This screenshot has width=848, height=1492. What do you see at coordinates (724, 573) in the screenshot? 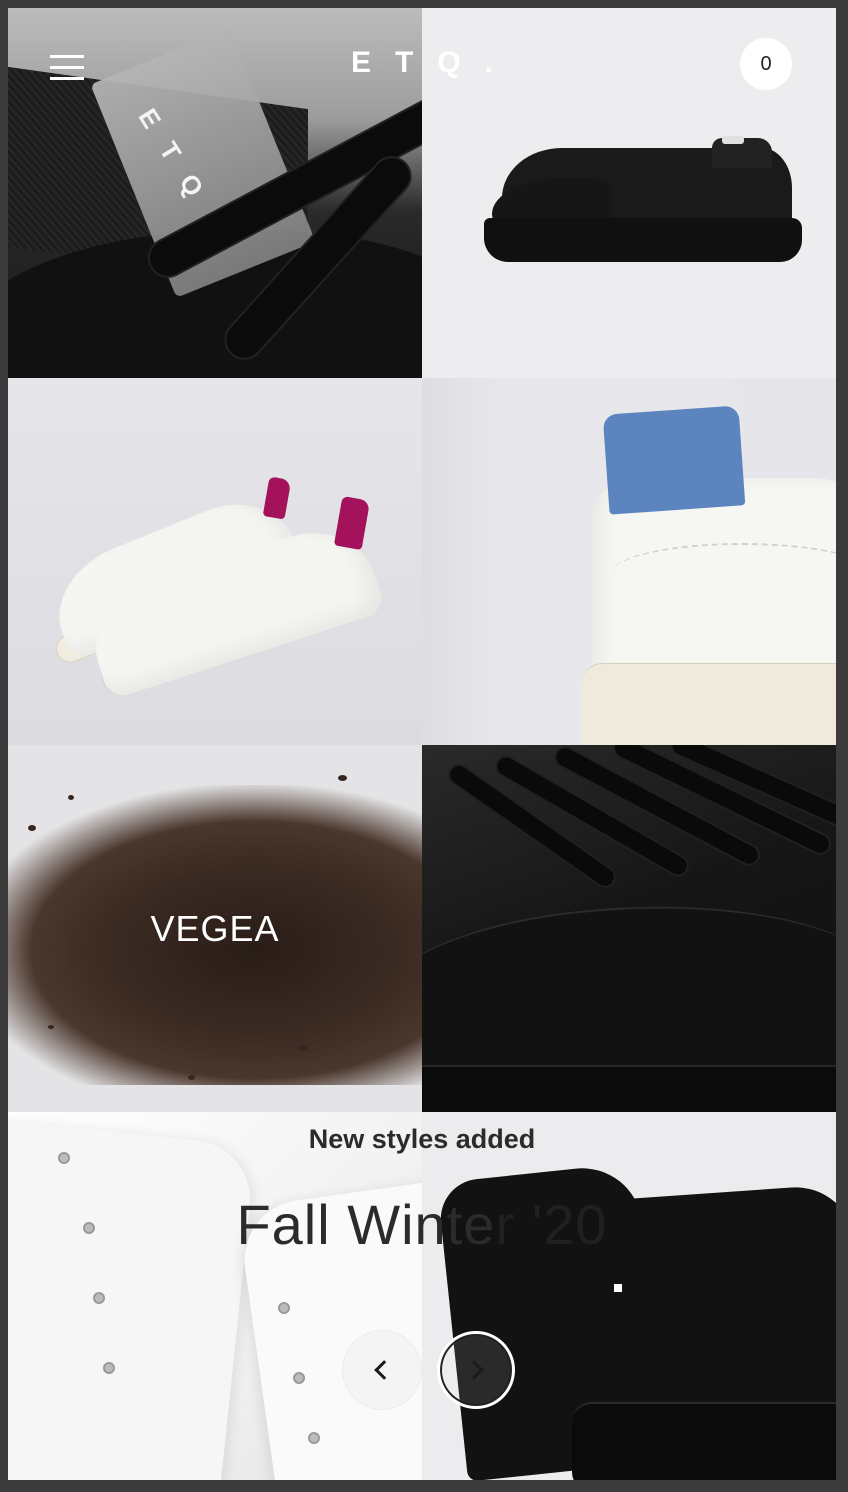
I see `stitching` at bounding box center [724, 573].